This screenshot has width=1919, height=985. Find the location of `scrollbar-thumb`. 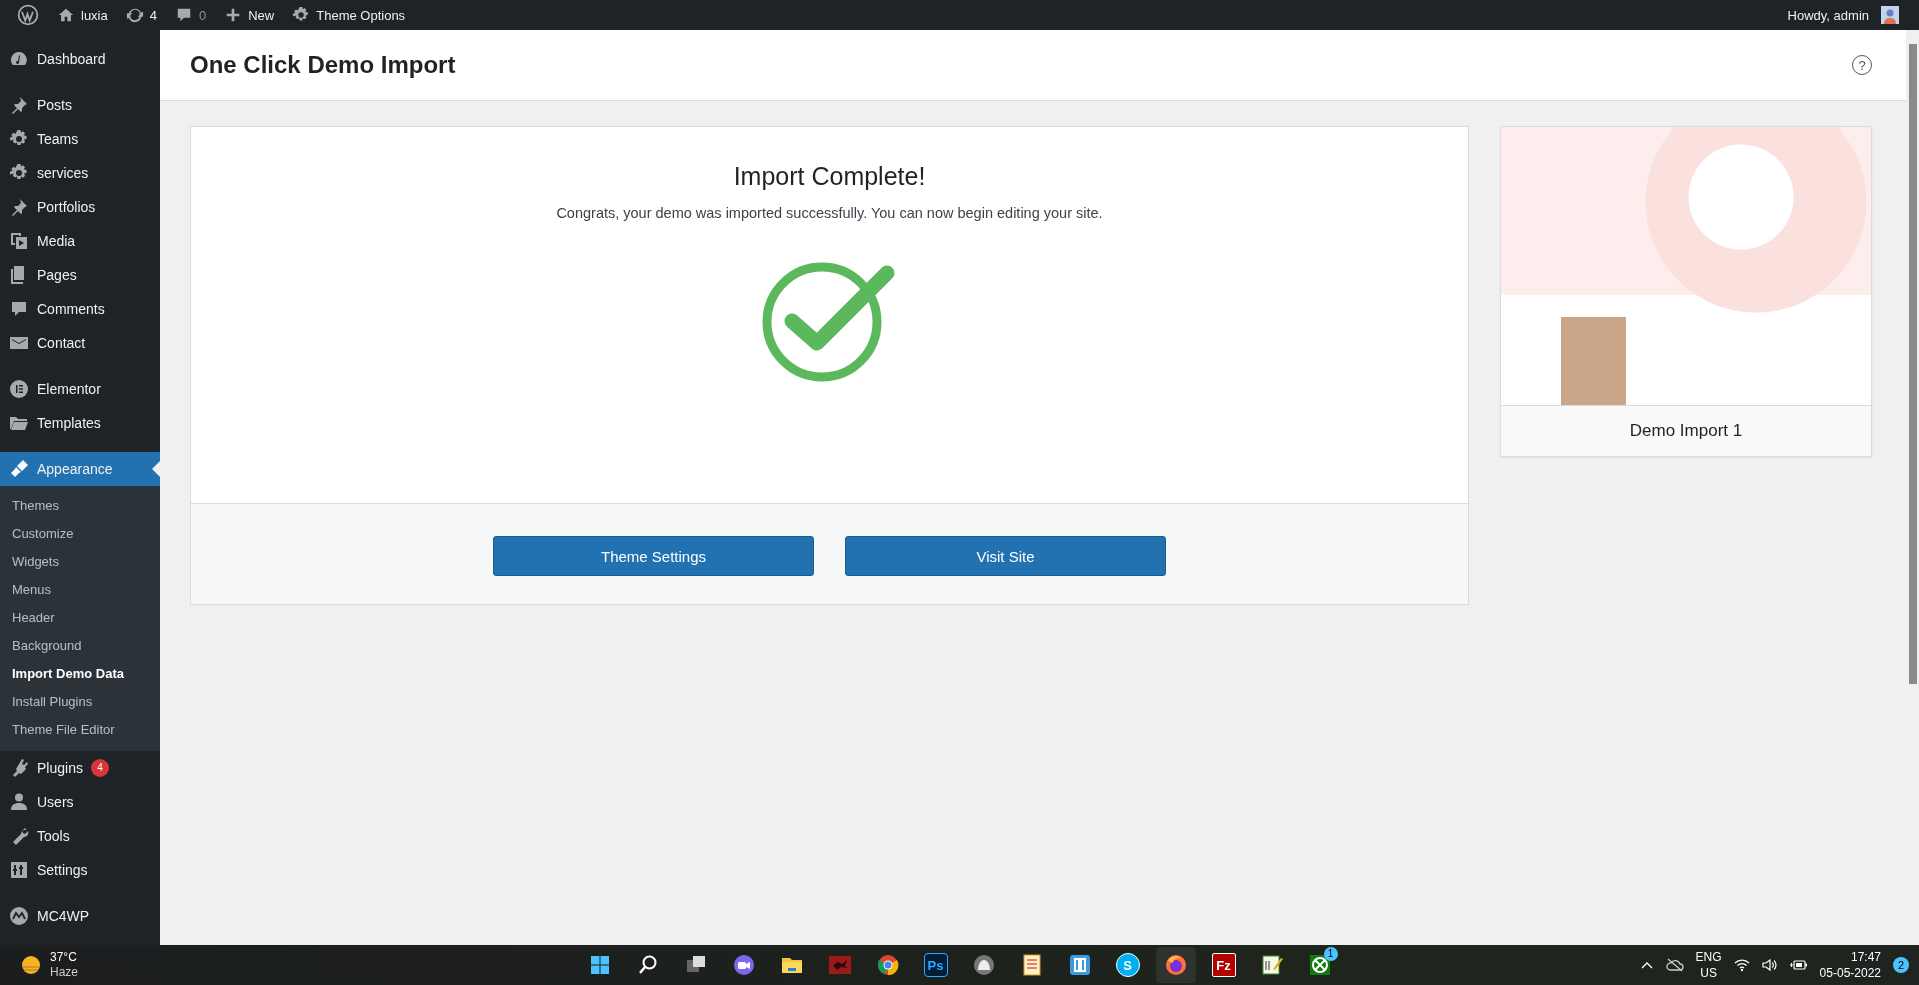

scrollbar-thumb is located at coordinates (1912, 364).